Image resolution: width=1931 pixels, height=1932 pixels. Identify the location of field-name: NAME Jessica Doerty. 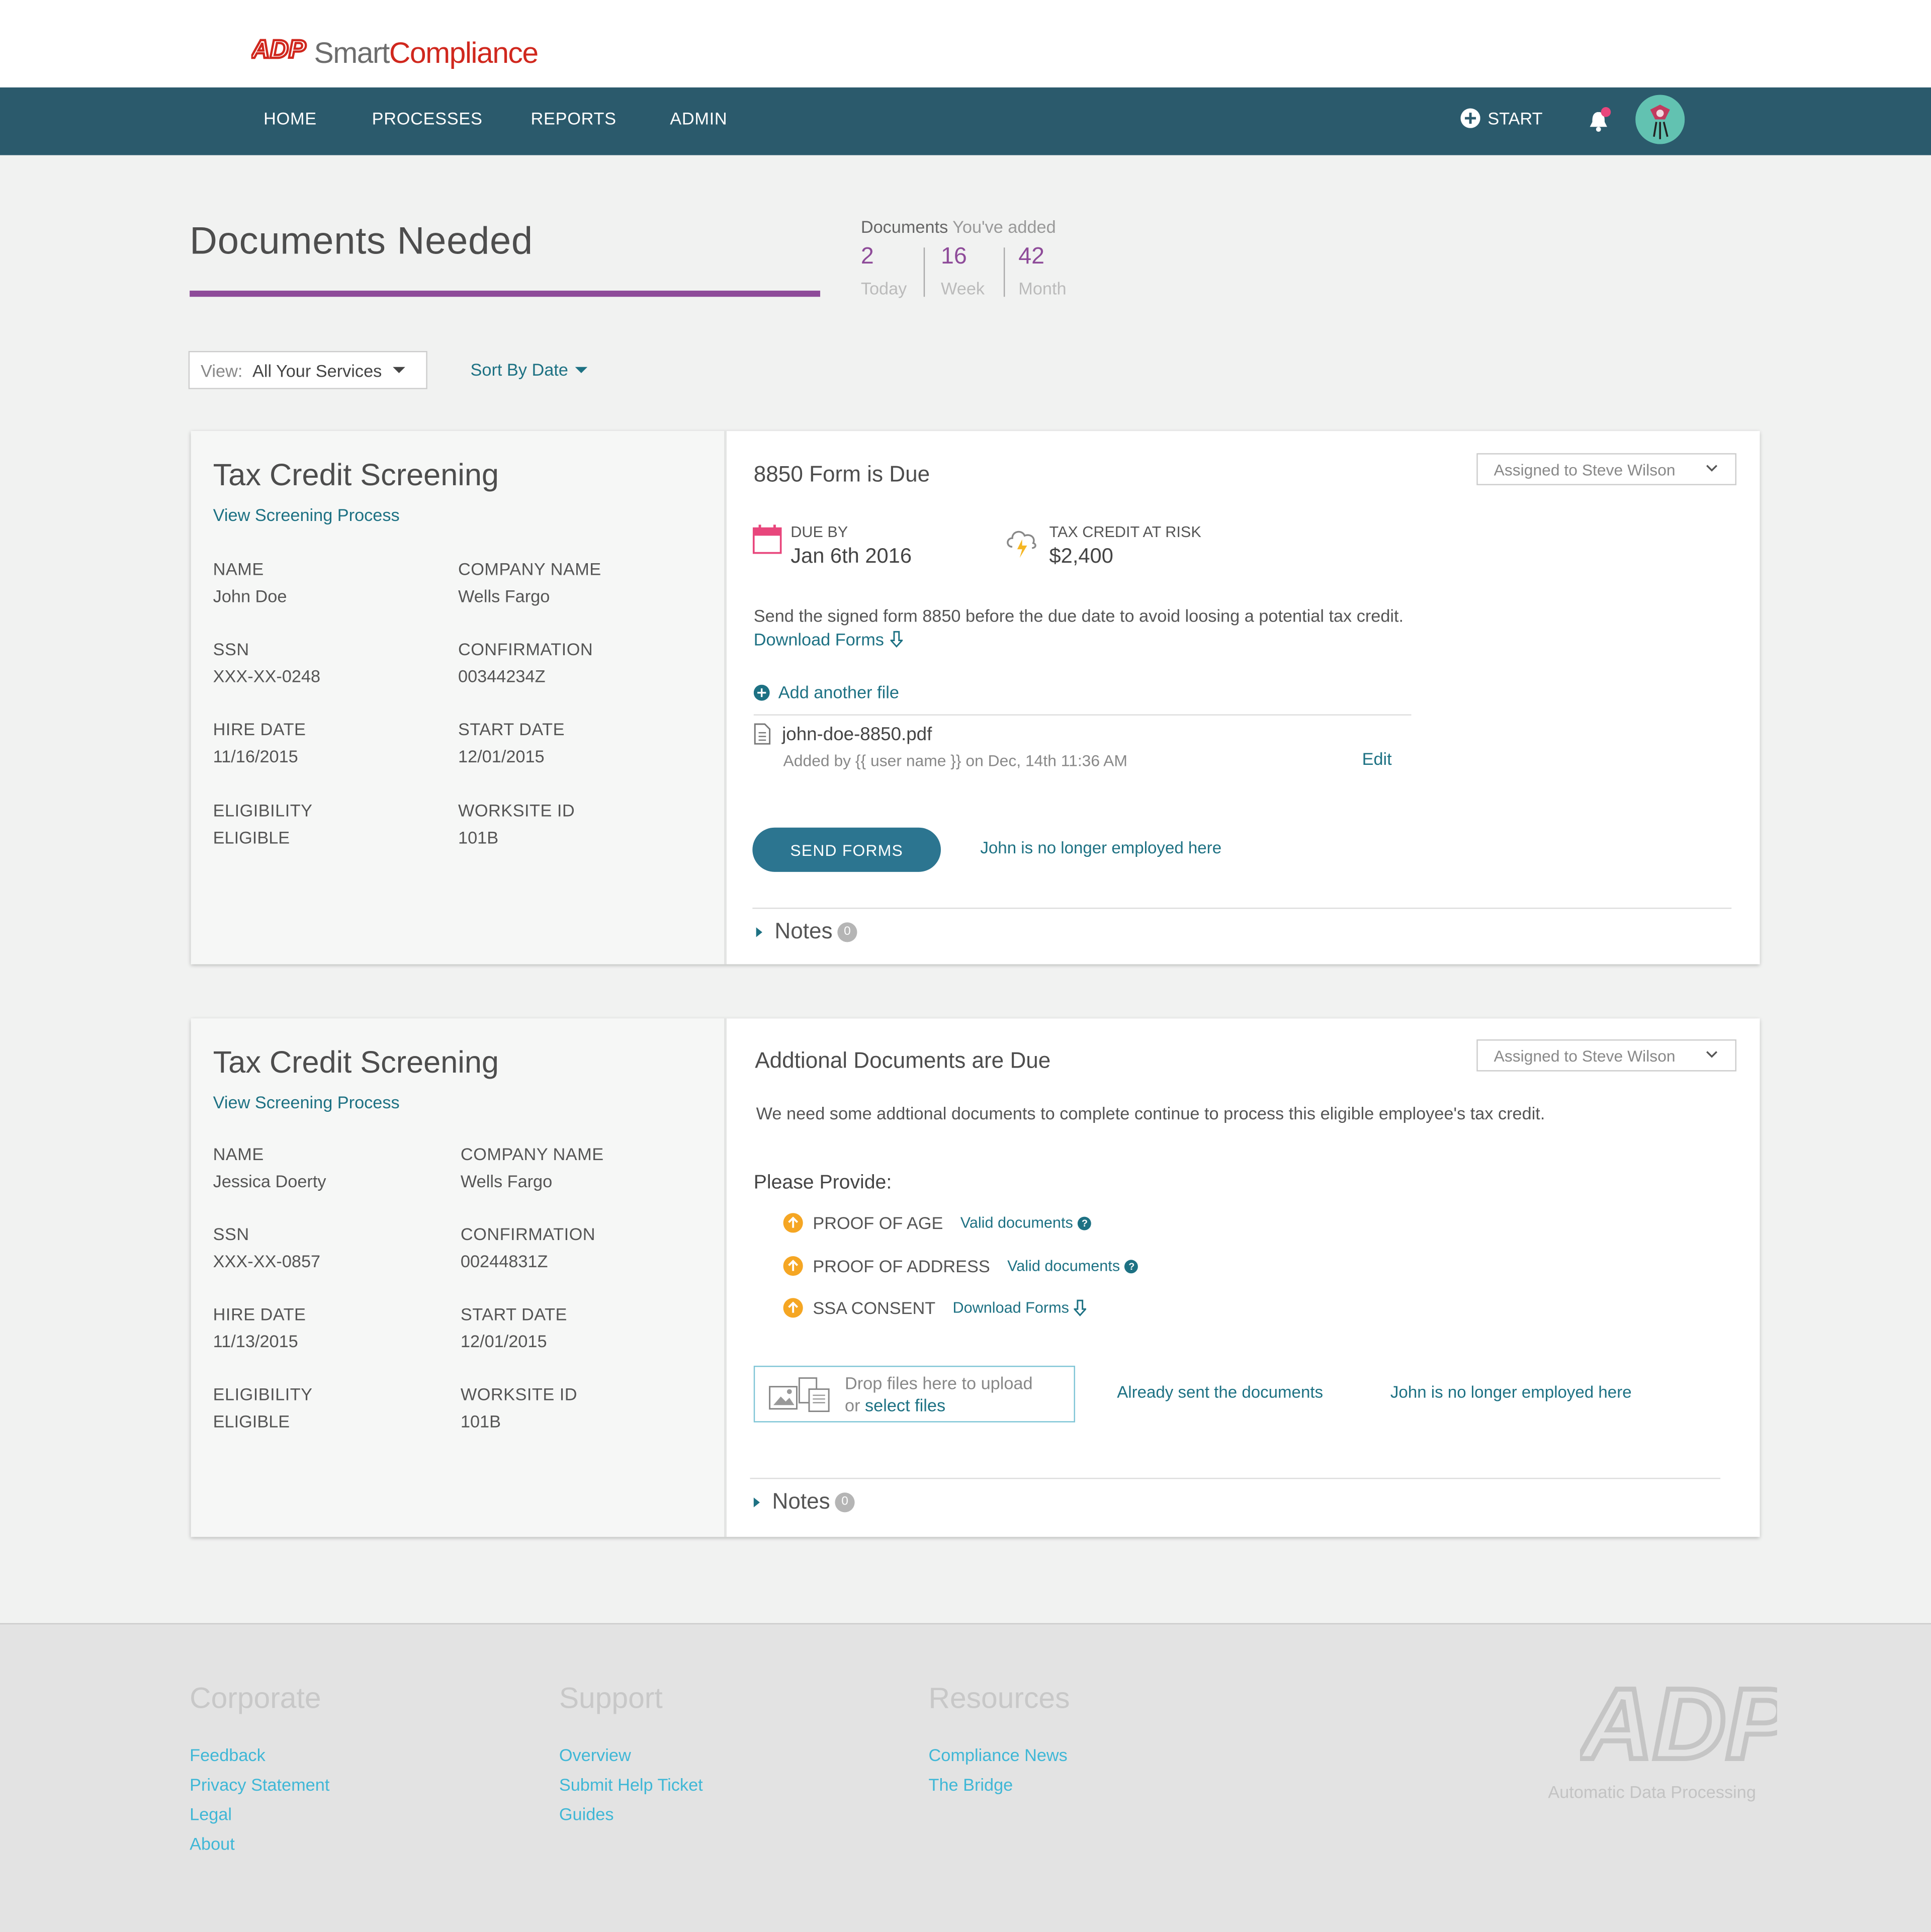
(269, 1167).